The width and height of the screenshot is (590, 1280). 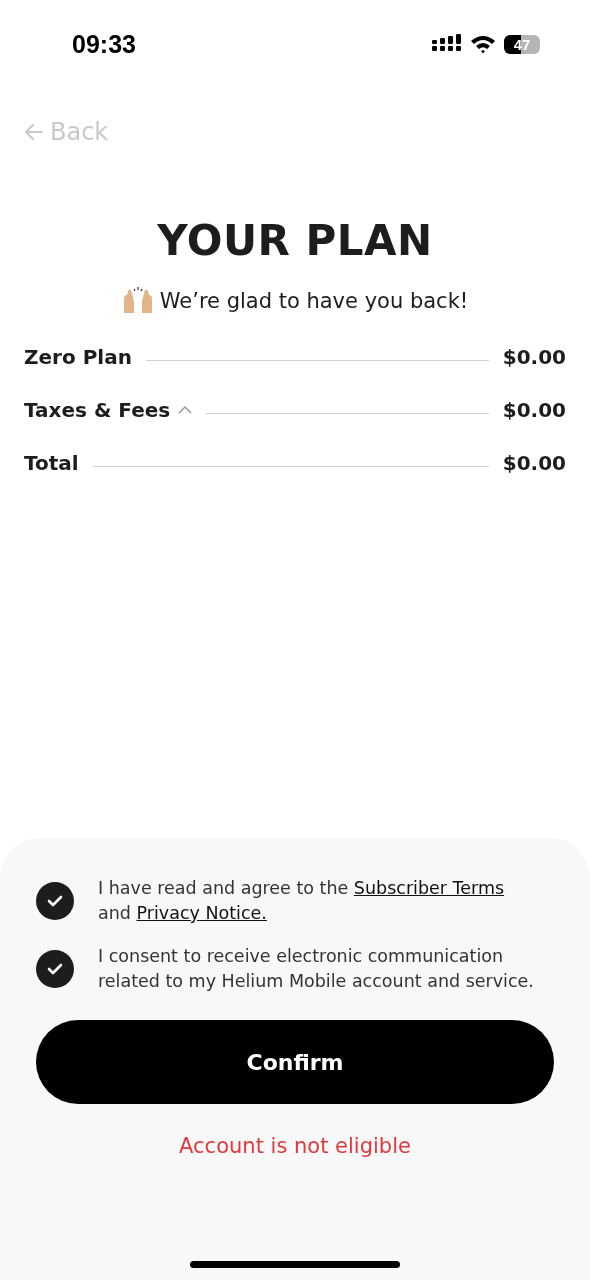 I want to click on line-item-label: Zero Plan, so click(x=78, y=356).